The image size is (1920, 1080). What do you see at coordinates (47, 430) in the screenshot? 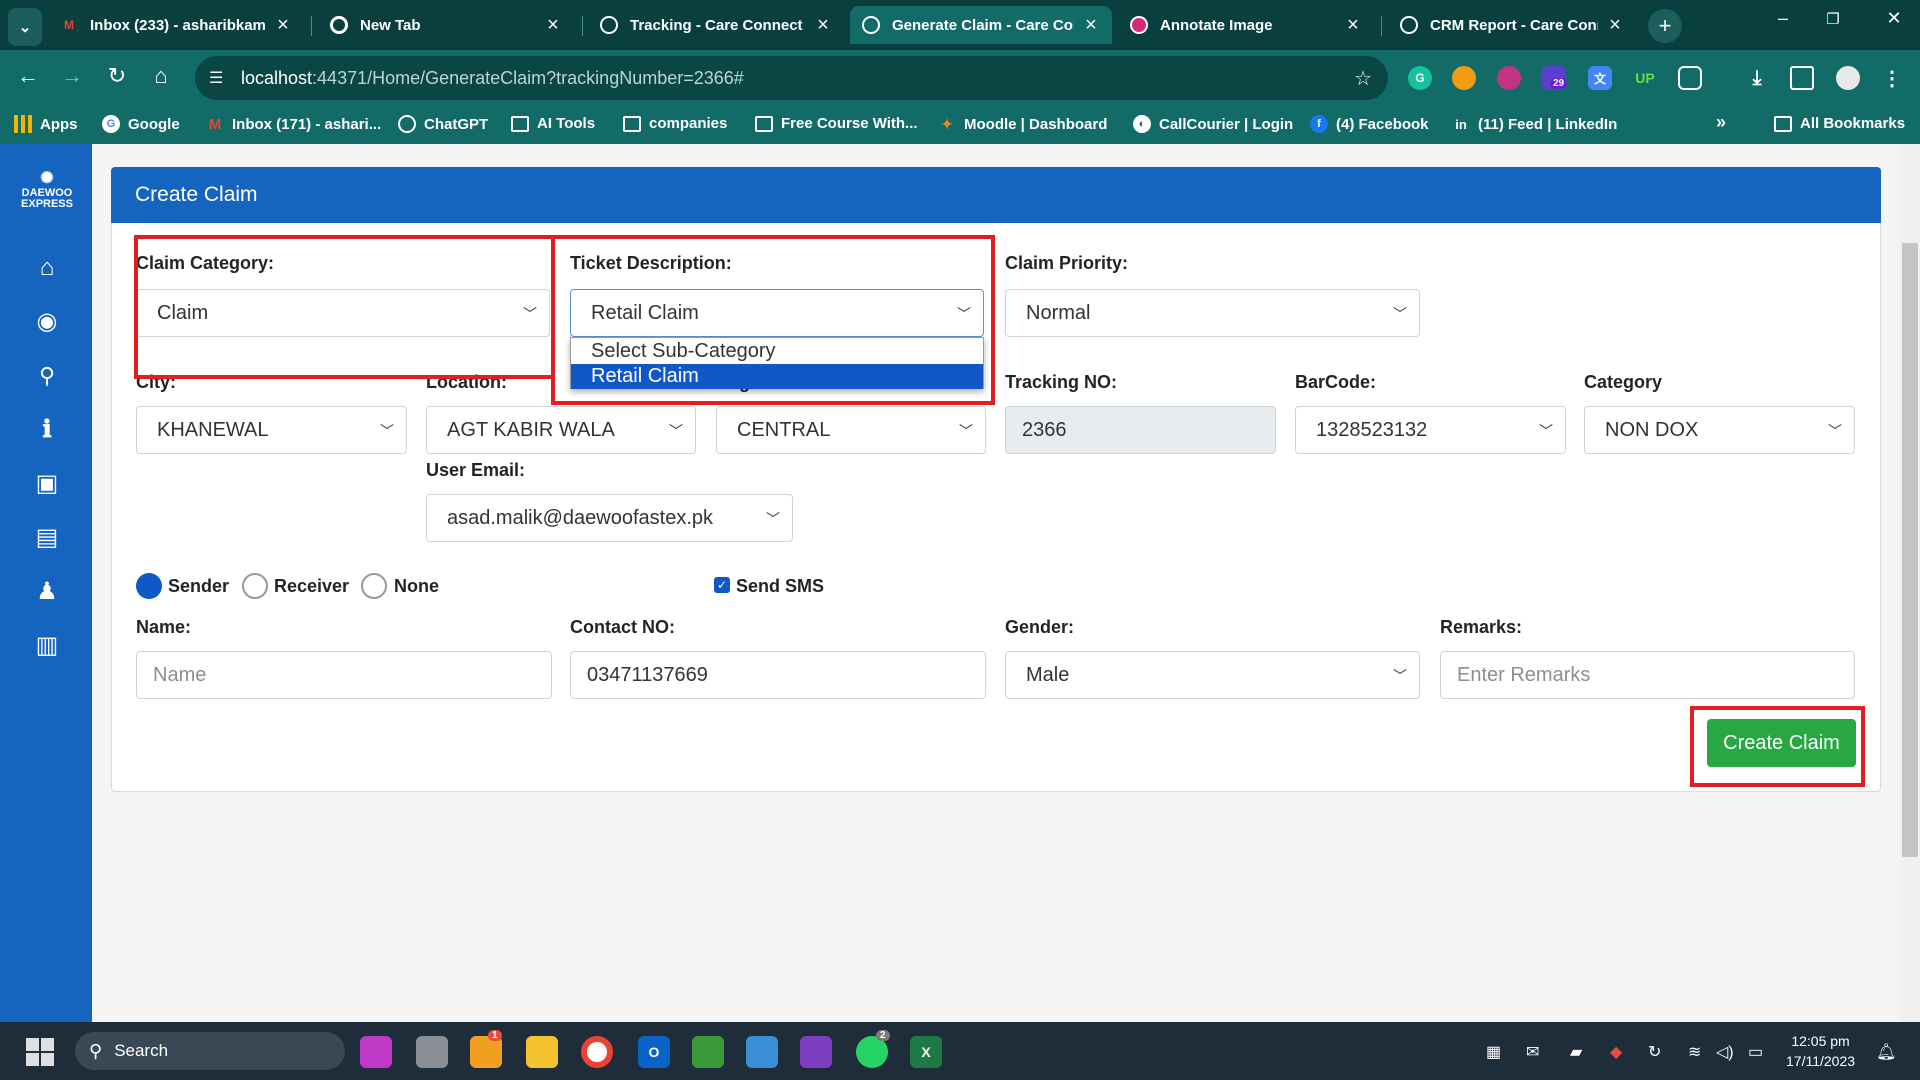
I see `info-icon: ℹ` at bounding box center [47, 430].